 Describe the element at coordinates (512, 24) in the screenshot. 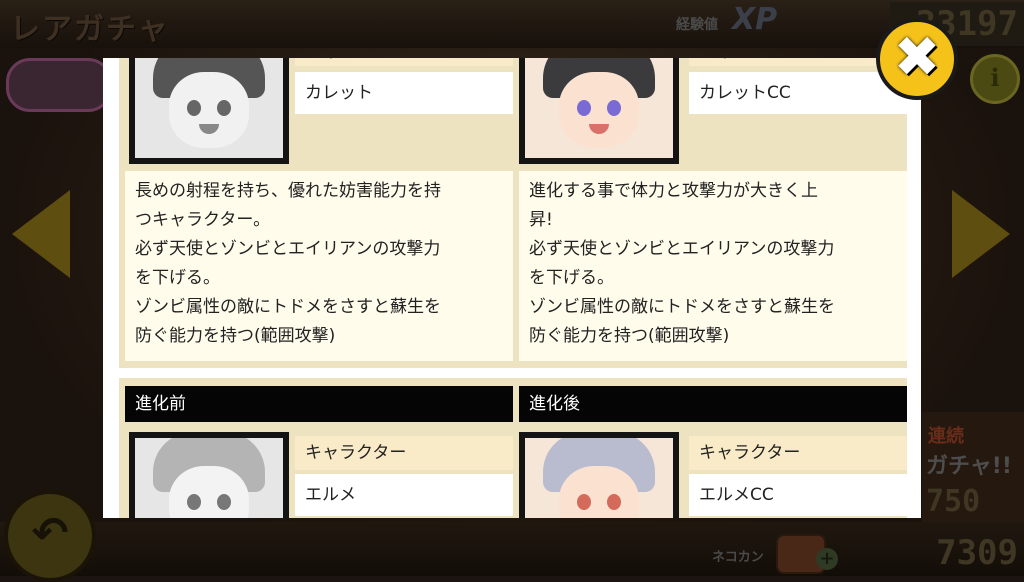

I see `top-bar: レアガチャ 経験値 XP 33197` at that location.